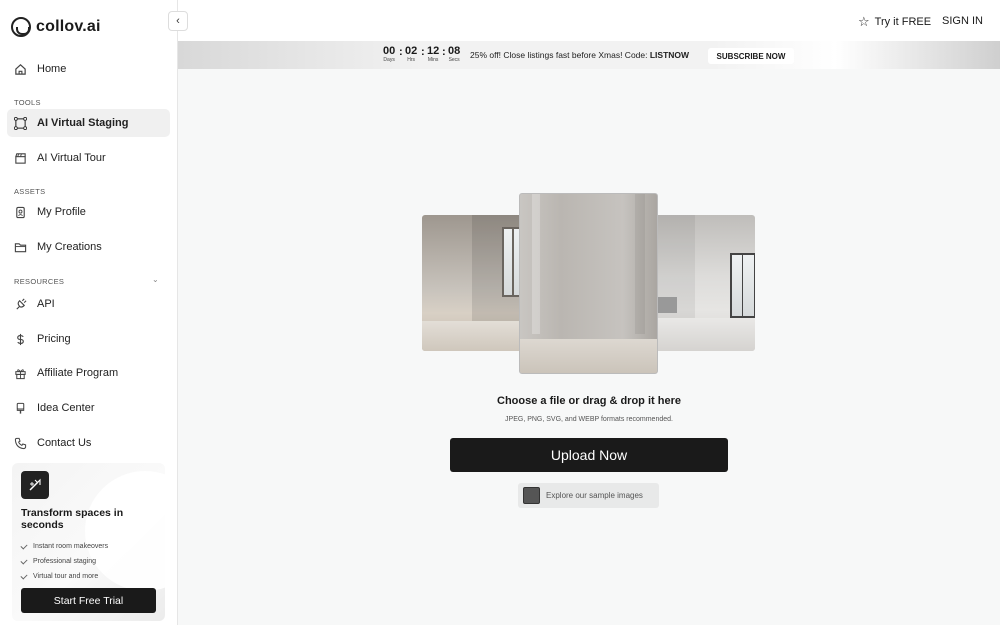 The width and height of the screenshot is (1000, 625). What do you see at coordinates (20, 158) in the screenshot?
I see `clapperboard-icon` at bounding box center [20, 158].